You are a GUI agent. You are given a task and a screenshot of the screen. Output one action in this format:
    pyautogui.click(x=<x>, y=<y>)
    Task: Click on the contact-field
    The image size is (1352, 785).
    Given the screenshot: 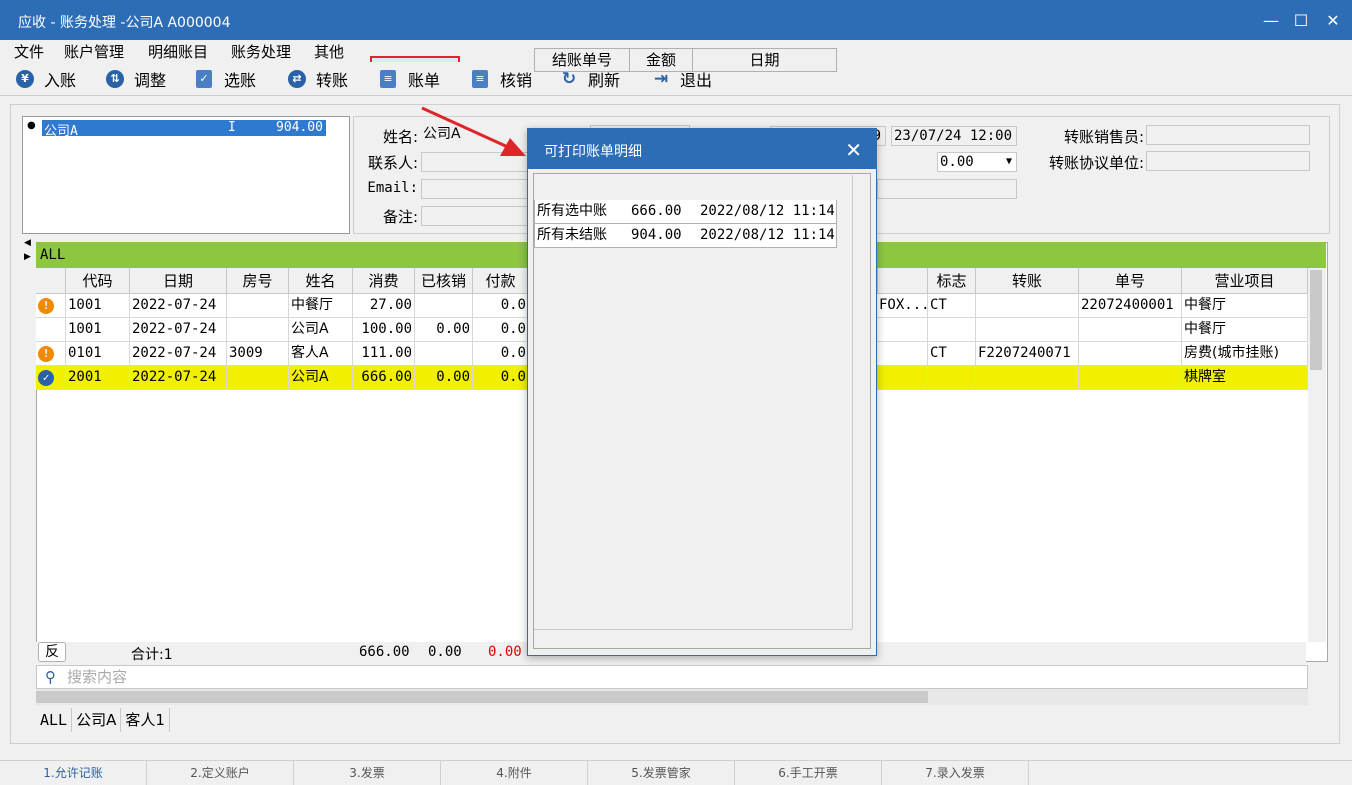 What is the action you would take?
    pyautogui.click(x=476, y=162)
    